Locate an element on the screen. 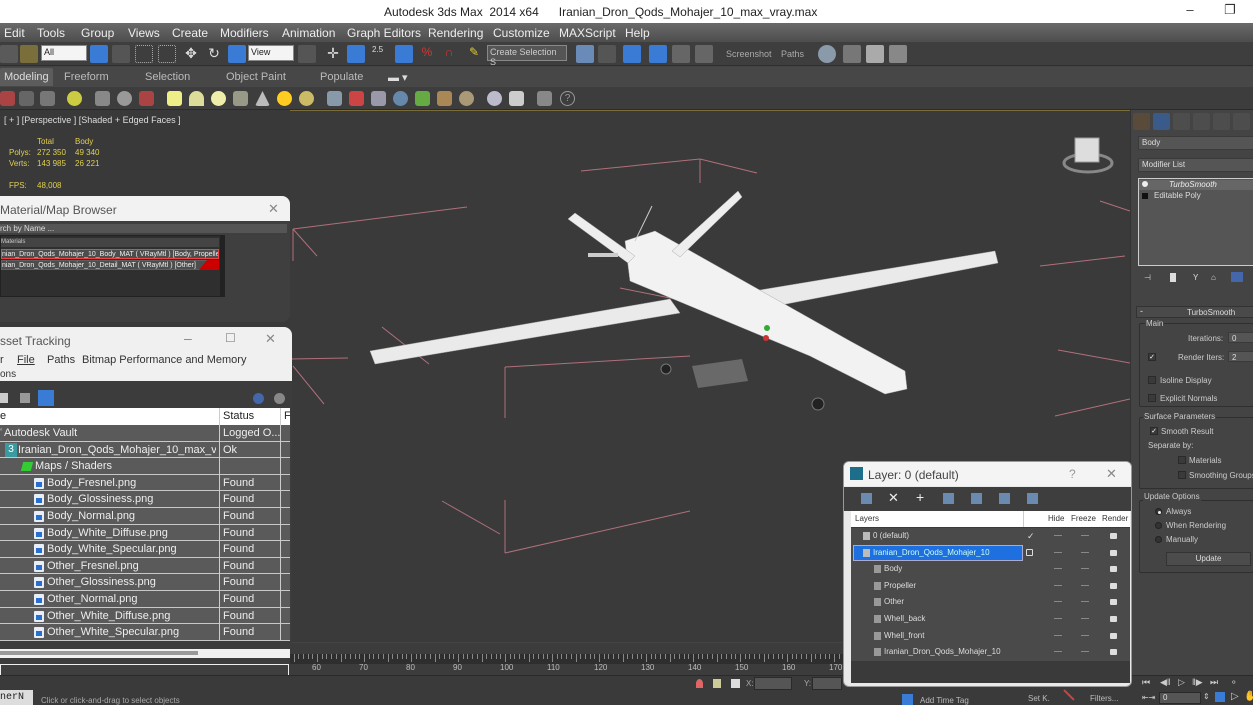 The width and height of the screenshot is (1253, 705). tab-modeling: Modeling is located at coordinates (26, 77).